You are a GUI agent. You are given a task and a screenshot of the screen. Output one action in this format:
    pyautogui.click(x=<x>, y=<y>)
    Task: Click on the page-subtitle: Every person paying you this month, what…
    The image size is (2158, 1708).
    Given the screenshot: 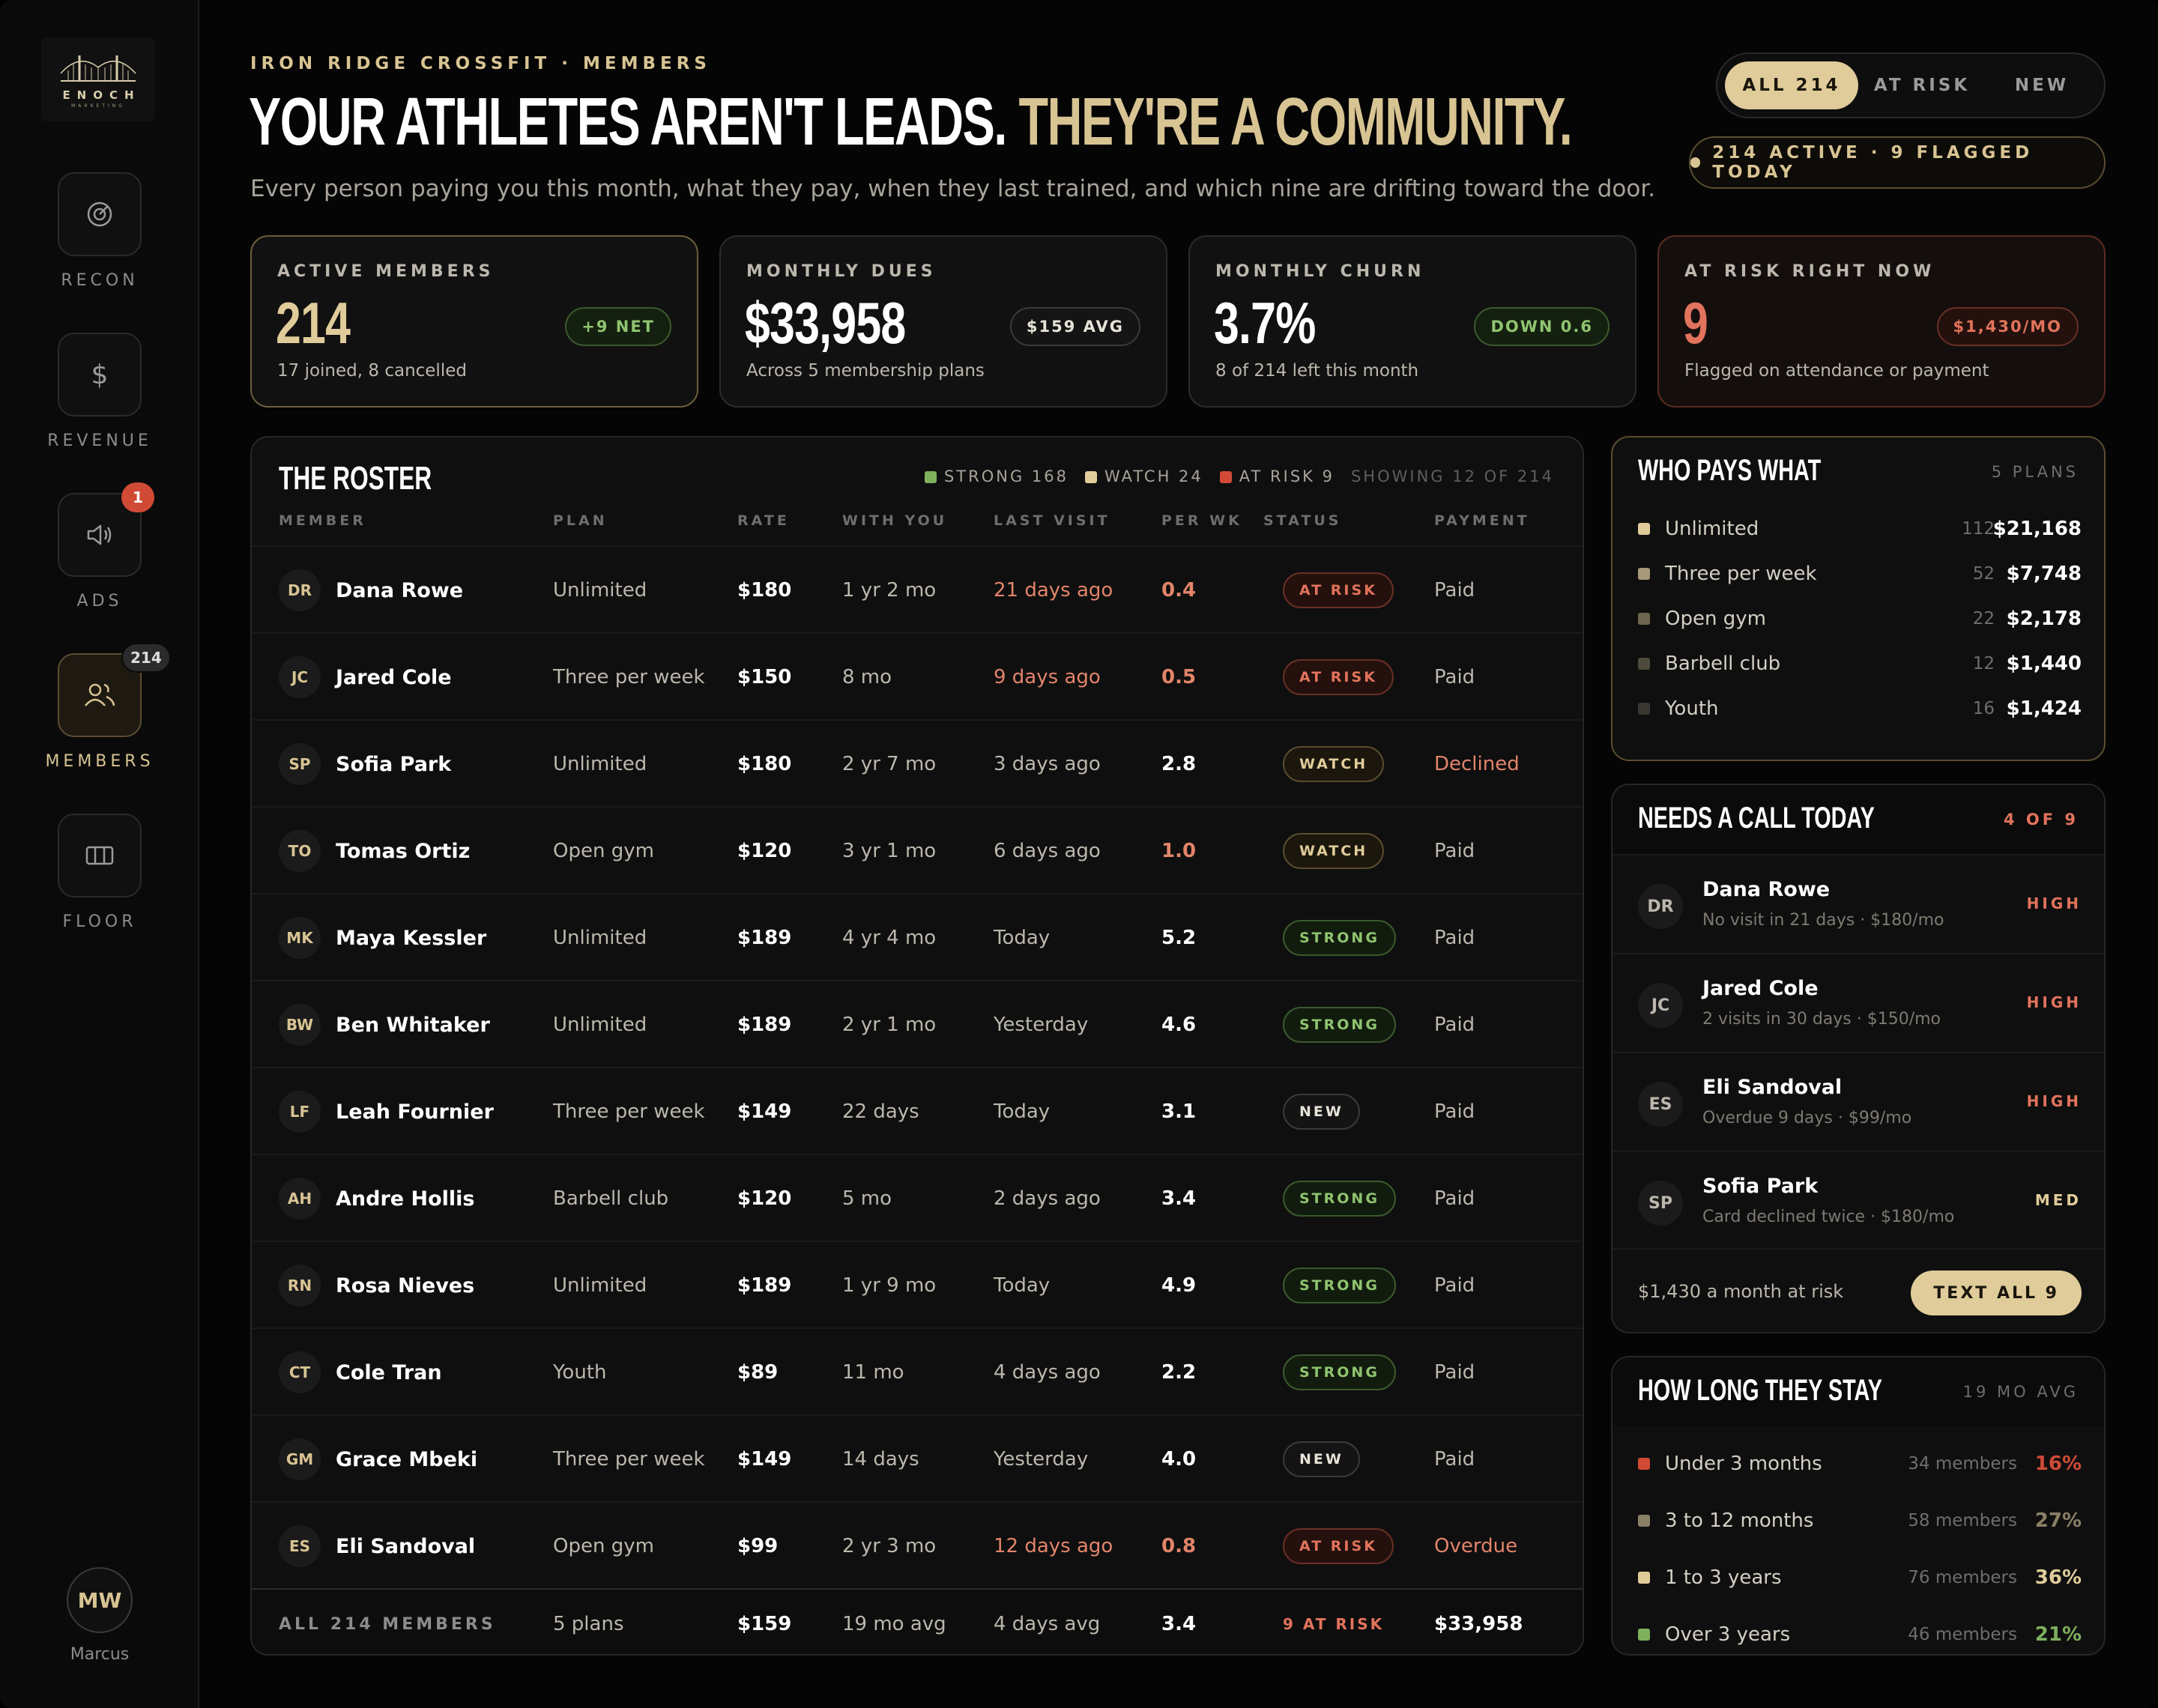 What is the action you would take?
    pyautogui.click(x=953, y=188)
    